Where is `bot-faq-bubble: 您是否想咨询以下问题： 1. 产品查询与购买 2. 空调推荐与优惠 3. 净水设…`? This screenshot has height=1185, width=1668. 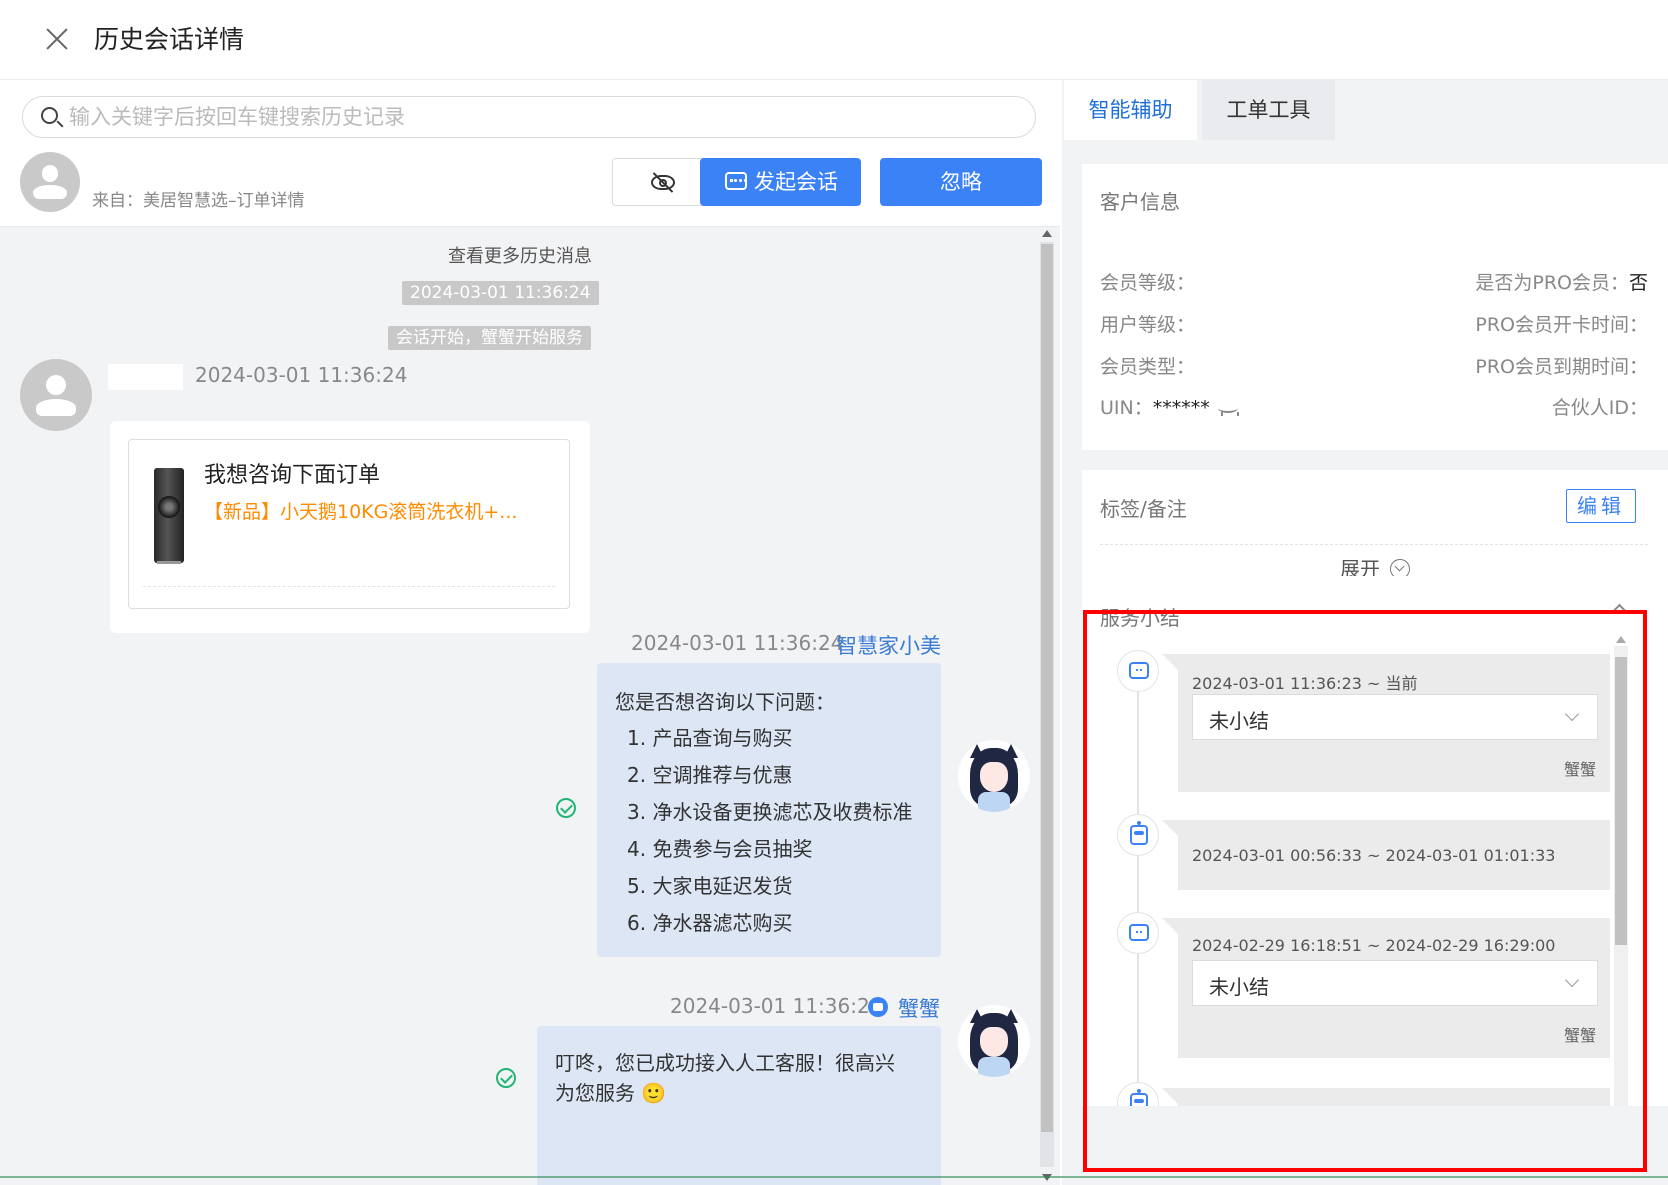
bot-faq-bubble: 您是否想咨询以下问题： 1. 产品查询与购买 2. 空调推荐与优惠 3. 净水设… is located at coordinates (769, 810).